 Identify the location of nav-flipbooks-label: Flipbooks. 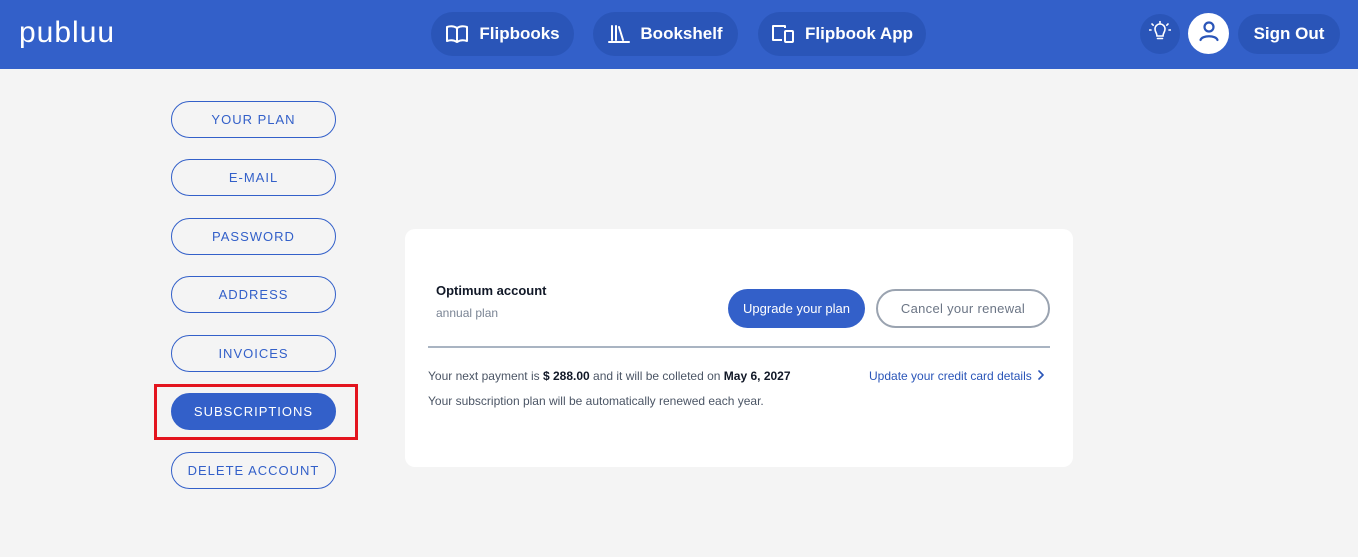
(519, 33).